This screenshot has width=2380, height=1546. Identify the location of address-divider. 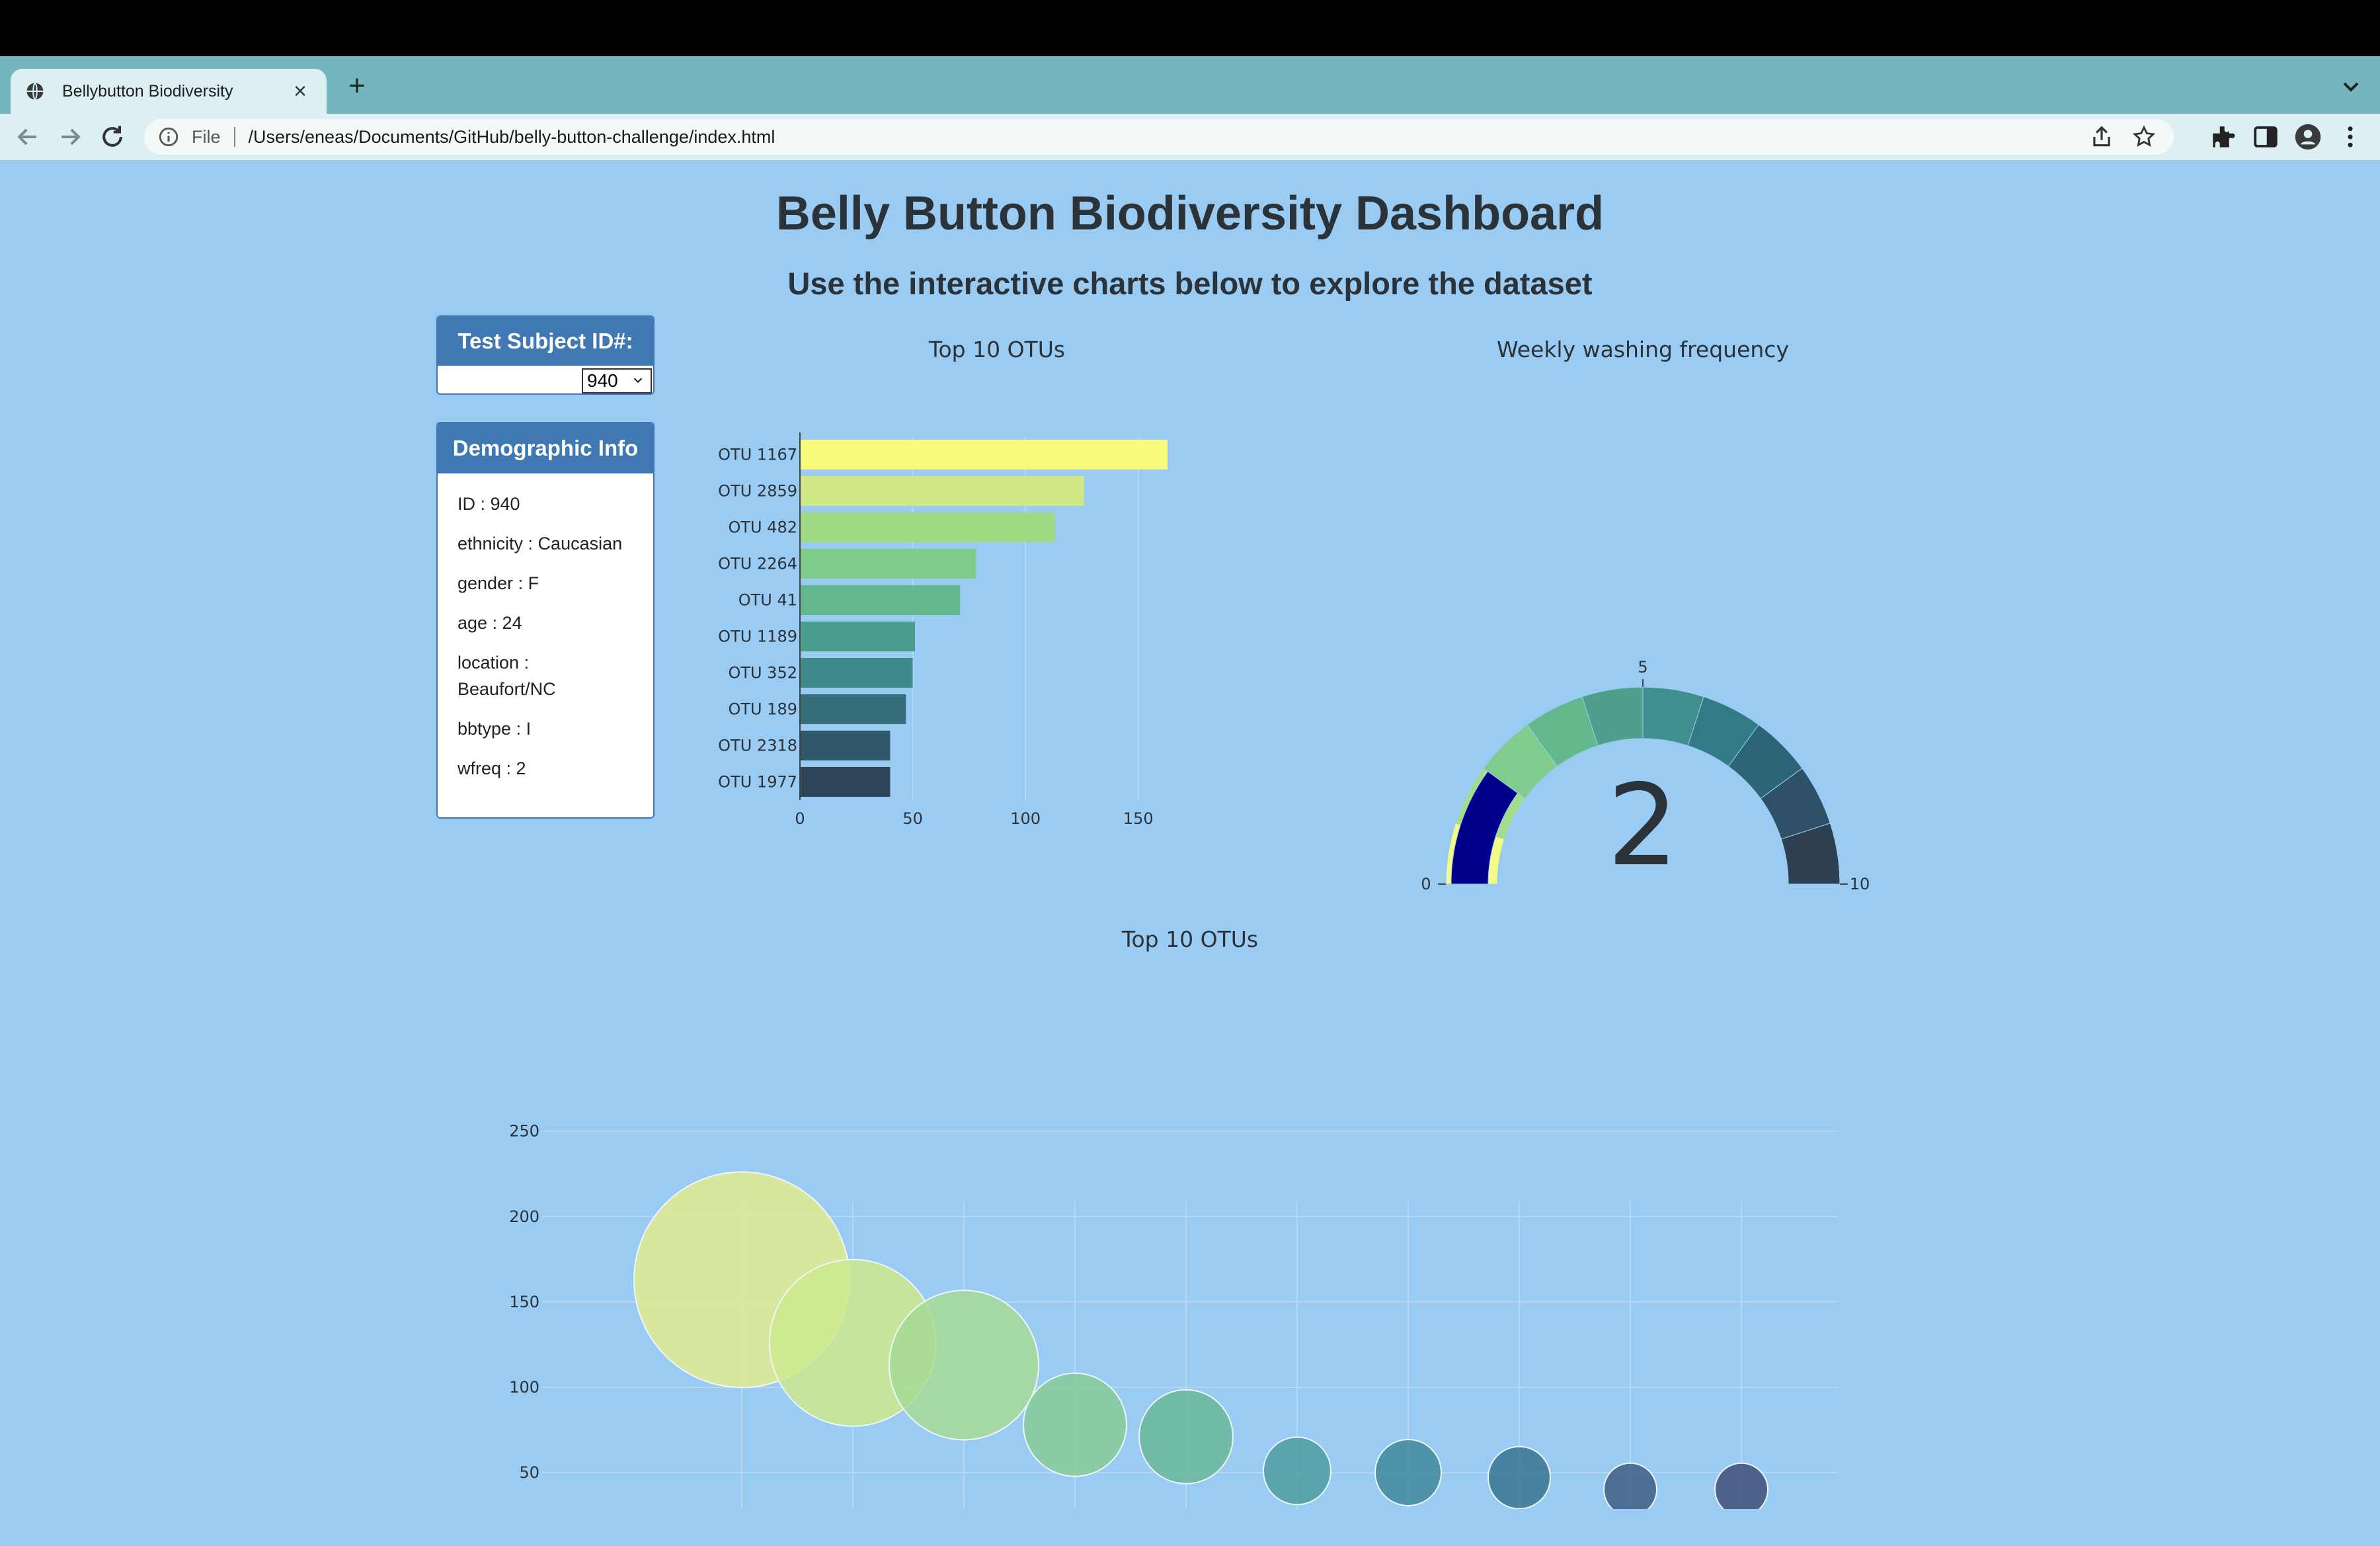
(234, 137).